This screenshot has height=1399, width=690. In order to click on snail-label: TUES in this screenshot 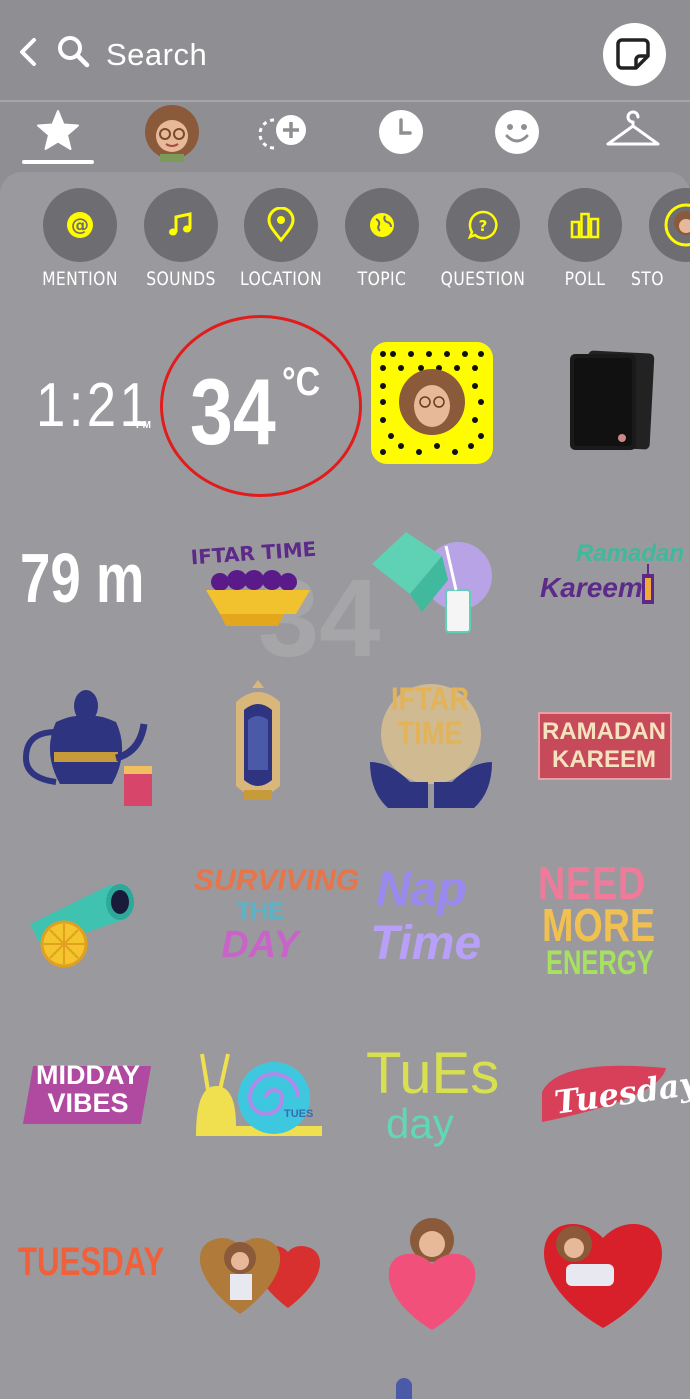, I will do `click(299, 1114)`.